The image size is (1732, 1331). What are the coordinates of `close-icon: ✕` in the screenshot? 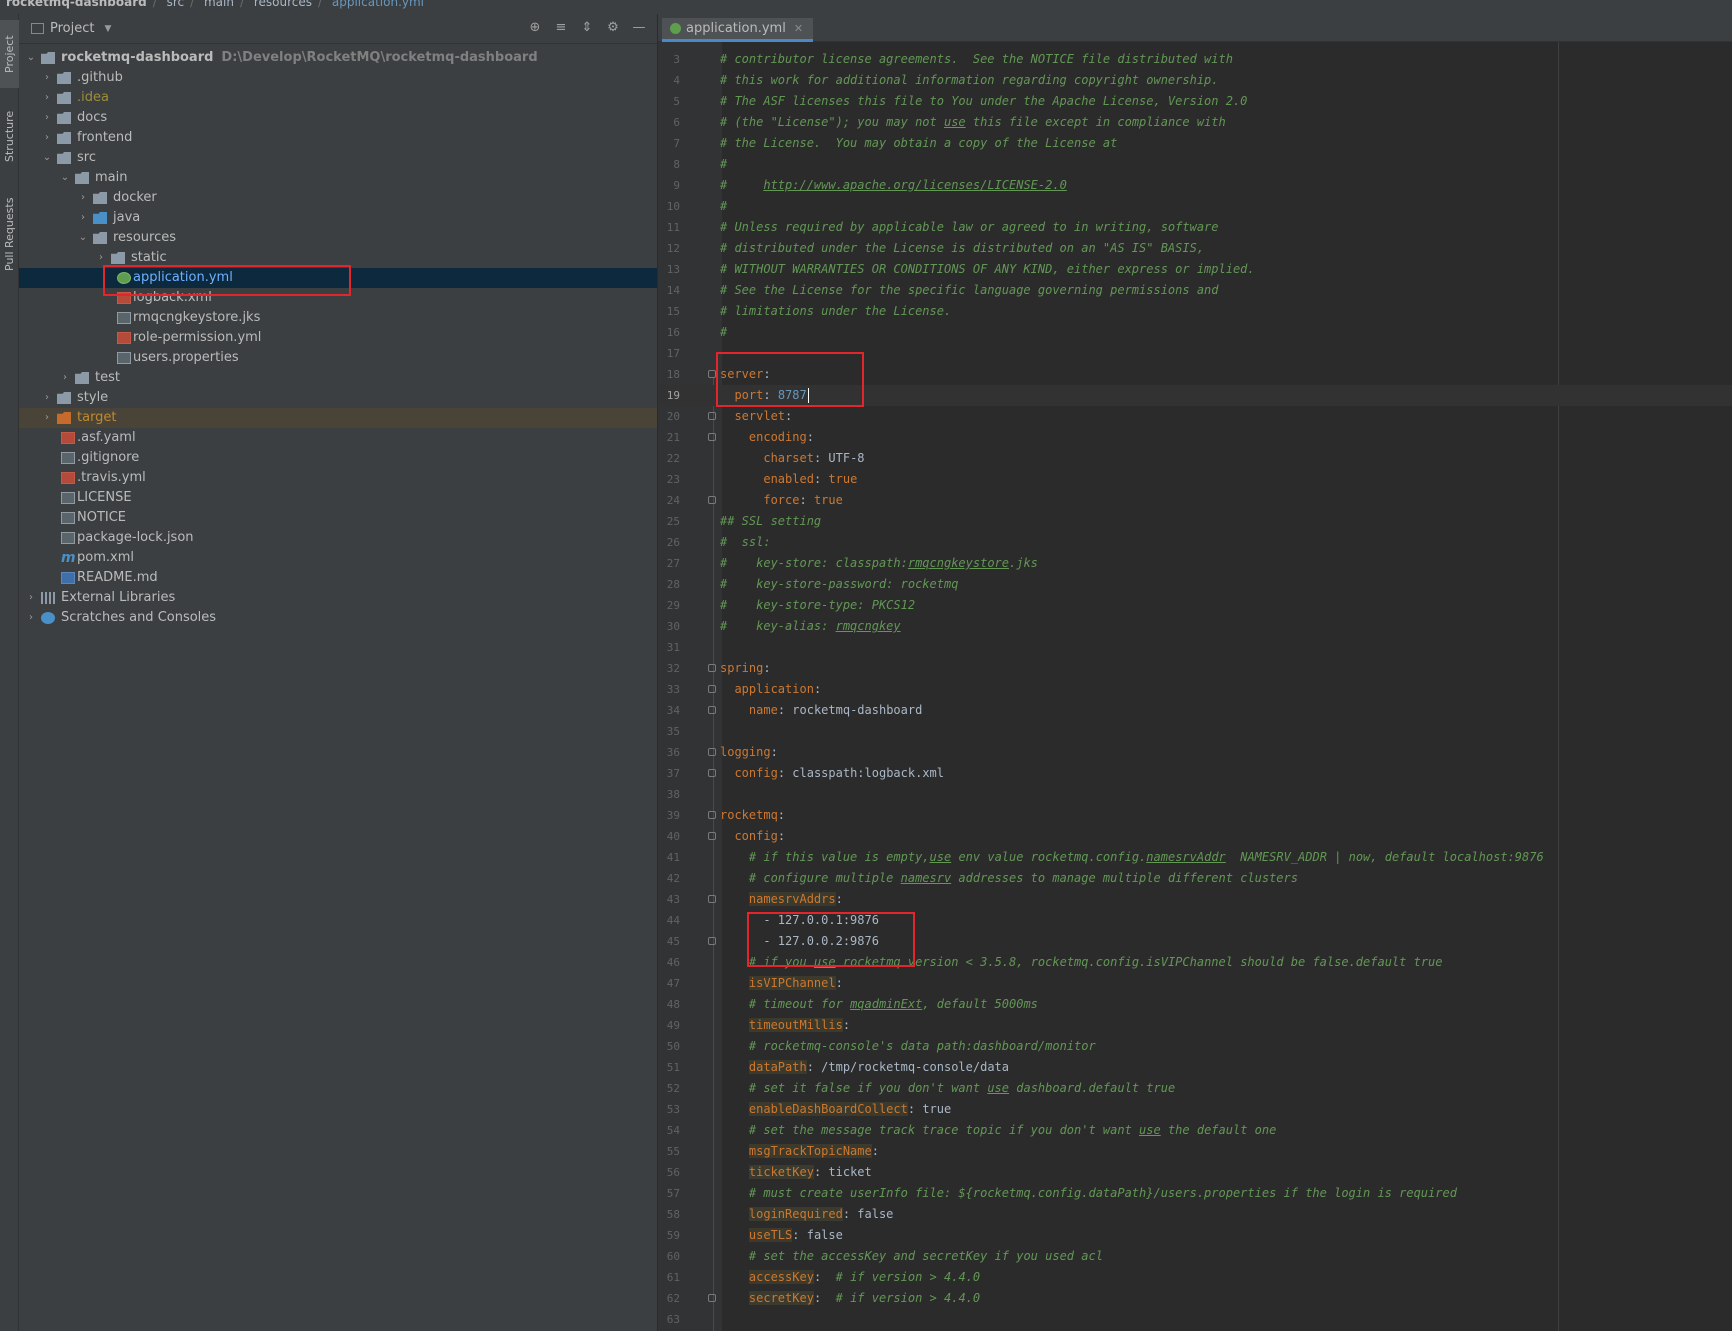 It's located at (798, 29).